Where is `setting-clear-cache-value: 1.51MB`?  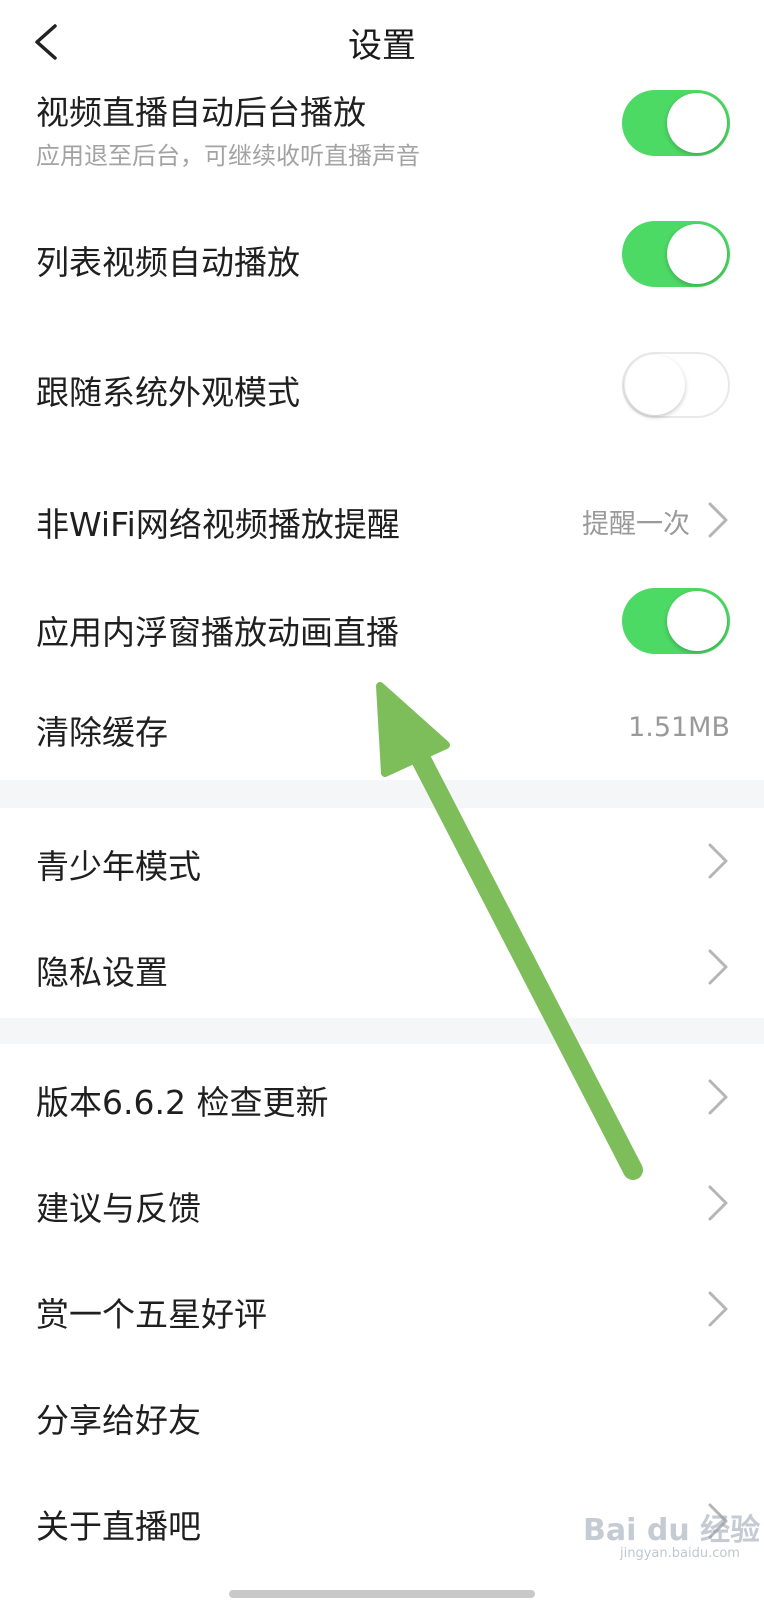 setting-clear-cache-value: 1.51MB is located at coordinates (679, 727).